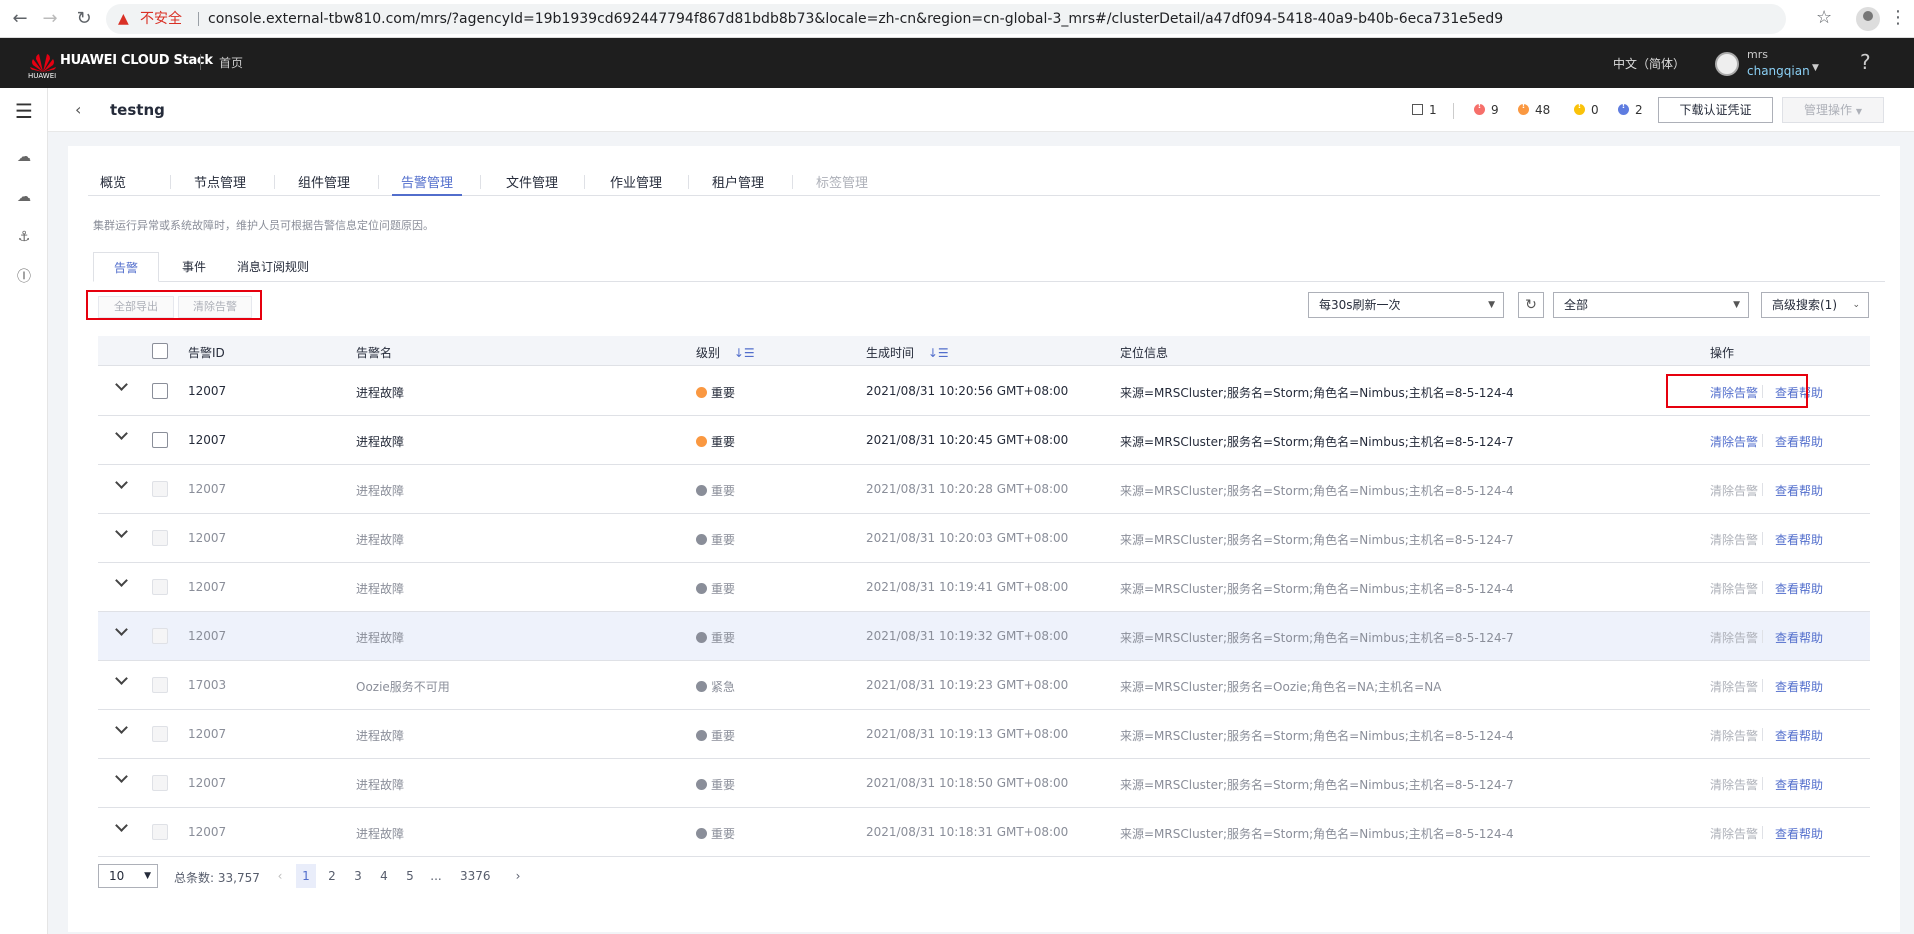  I want to click on bookmark-star-icon: ☆, so click(1824, 17).